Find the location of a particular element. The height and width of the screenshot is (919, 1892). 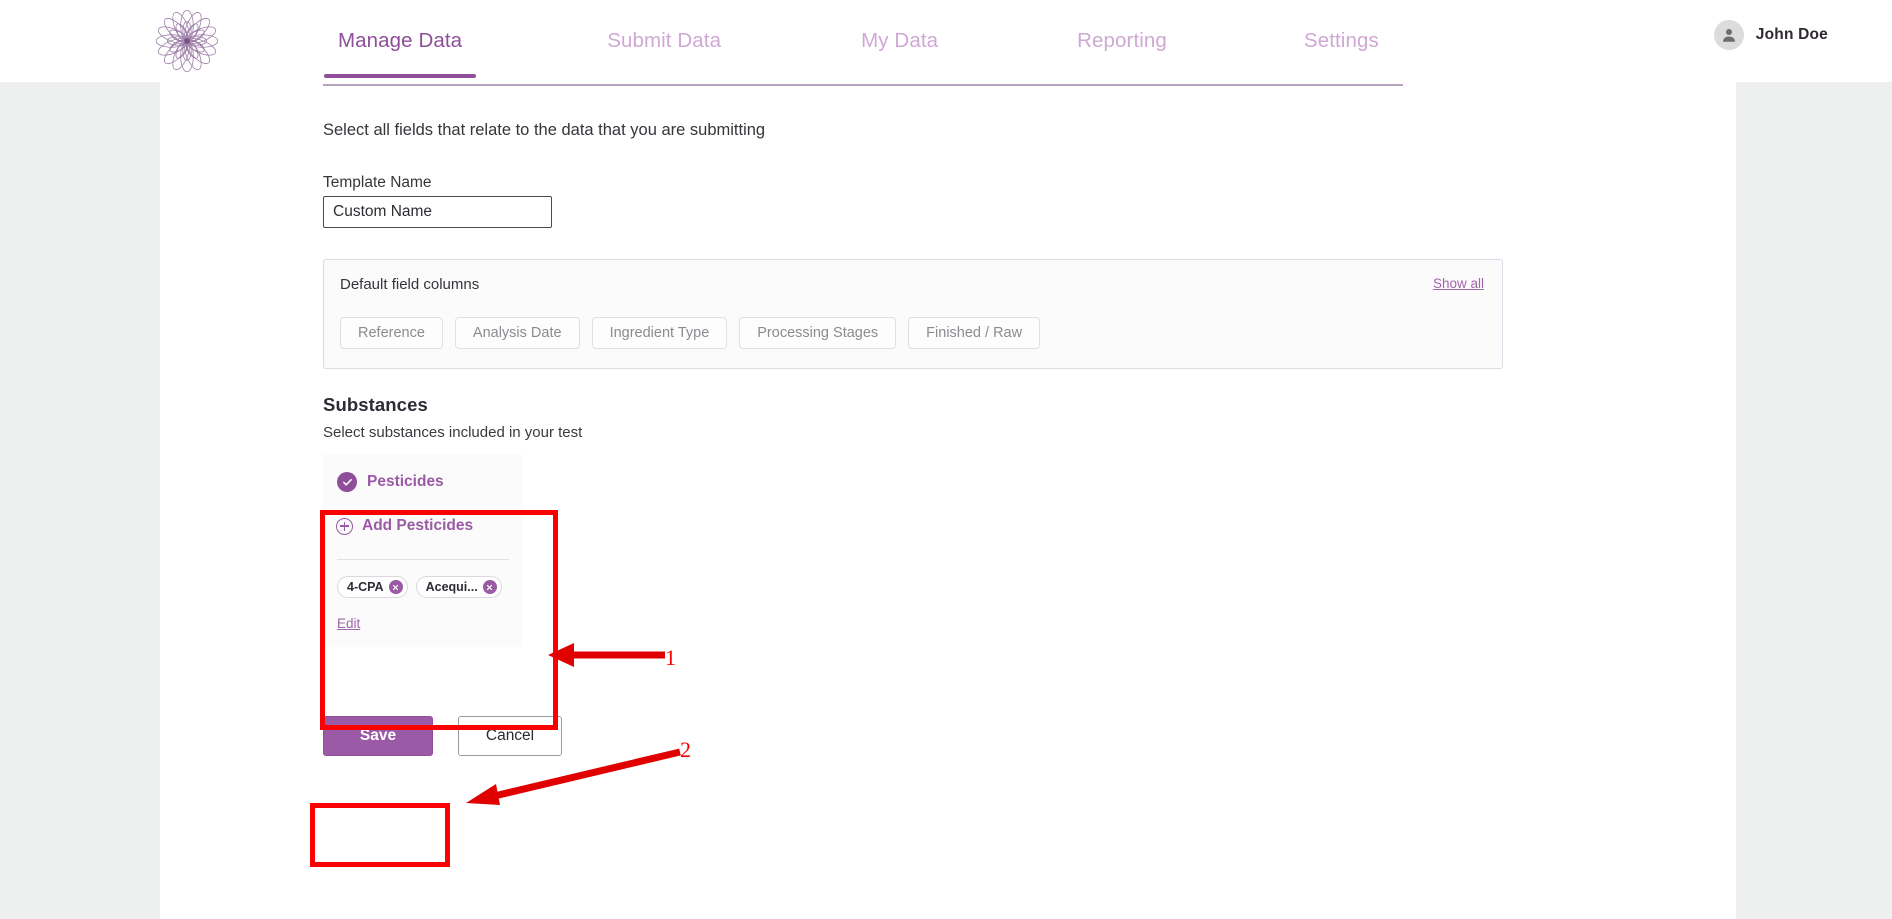

nav-item-settings: Settings is located at coordinates (1341, 41).